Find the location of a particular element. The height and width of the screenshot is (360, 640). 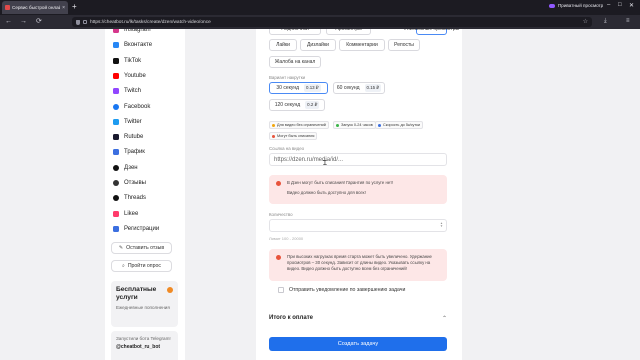

feature-tag: Могут быть списания is located at coordinates (293, 136).